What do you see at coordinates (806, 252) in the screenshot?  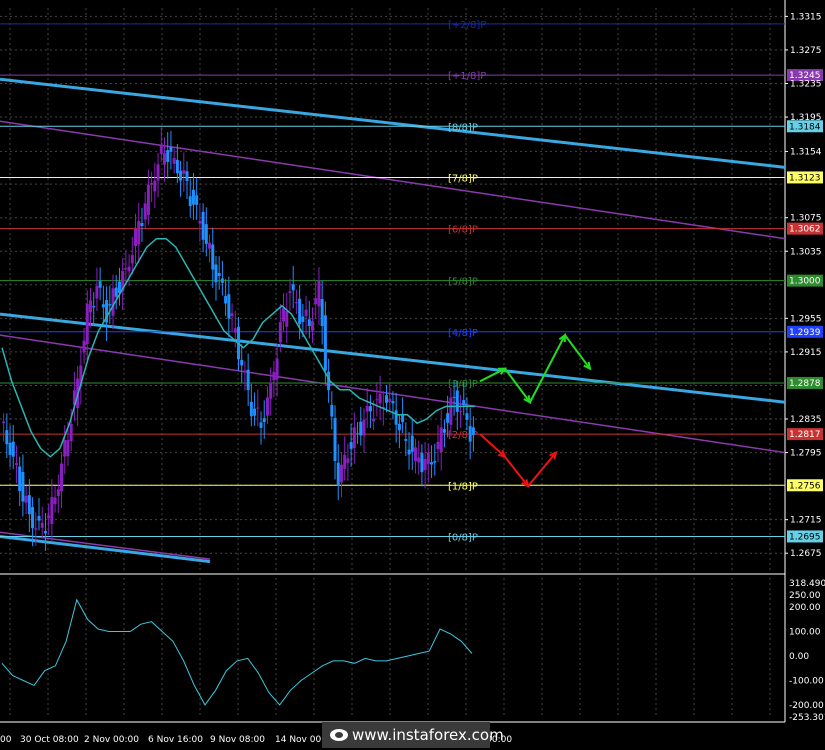 I see `price-tick-label: 1.3035` at bounding box center [806, 252].